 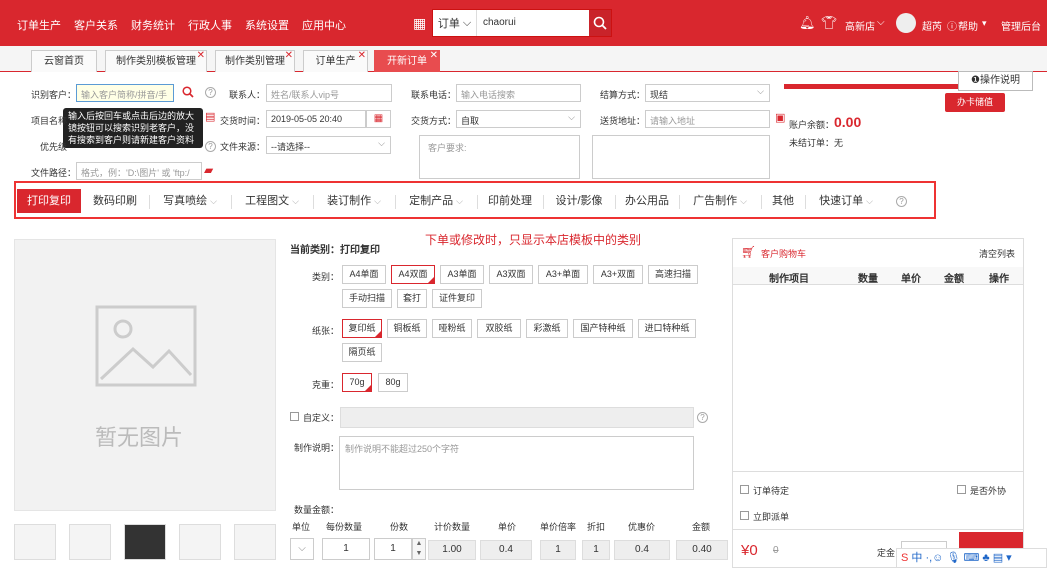 I want to click on type-option: A3+单面, so click(x=563, y=274).